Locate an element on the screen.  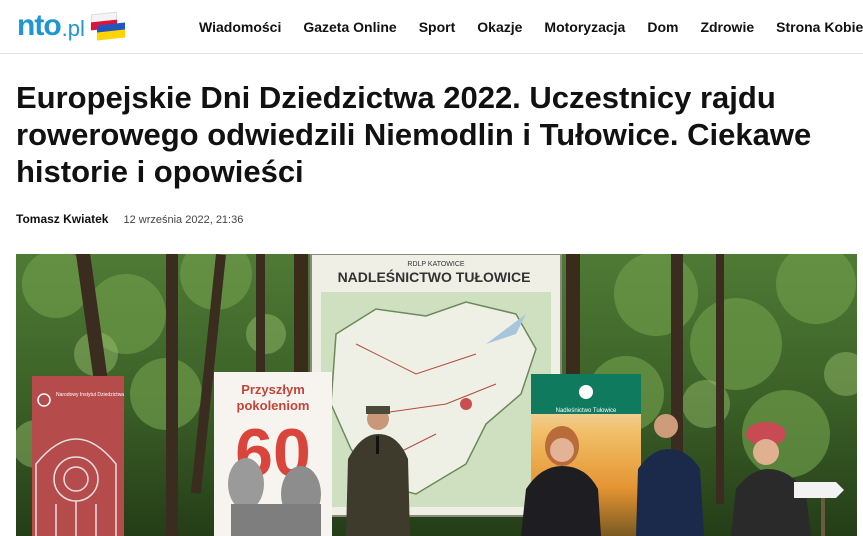
article-date: 12 września 2022, 21:36 is located at coordinates (183, 220).